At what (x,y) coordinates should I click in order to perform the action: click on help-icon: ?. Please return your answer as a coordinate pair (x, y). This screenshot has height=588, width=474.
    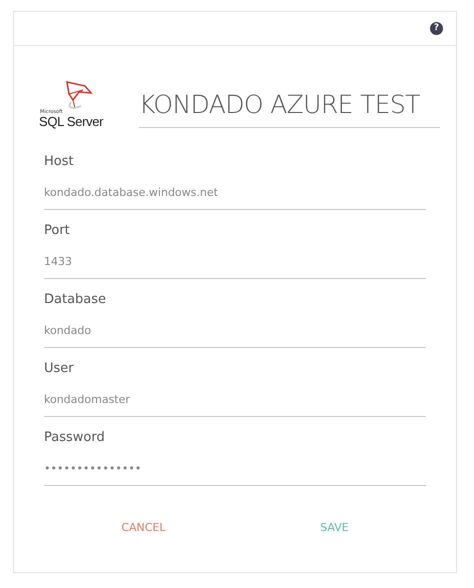
    Looking at the image, I should click on (436, 28).